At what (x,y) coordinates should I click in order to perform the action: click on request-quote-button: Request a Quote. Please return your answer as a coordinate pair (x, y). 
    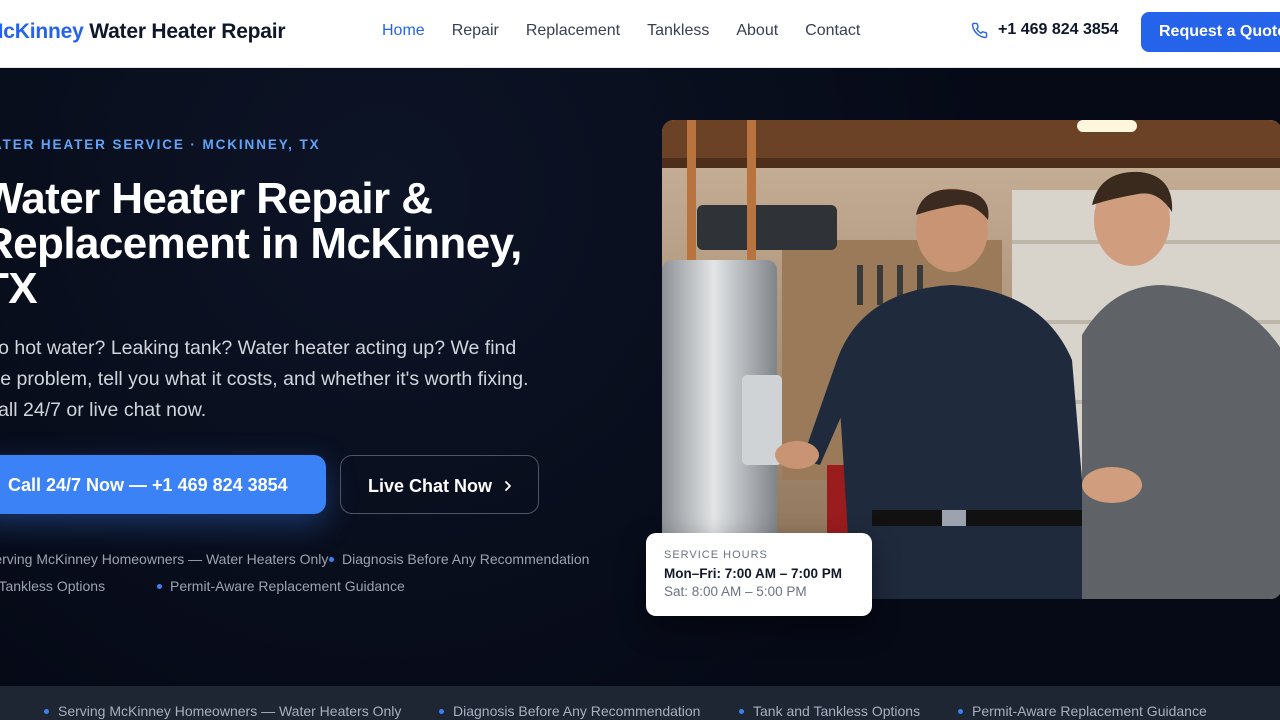
    Looking at the image, I should click on (1210, 32).